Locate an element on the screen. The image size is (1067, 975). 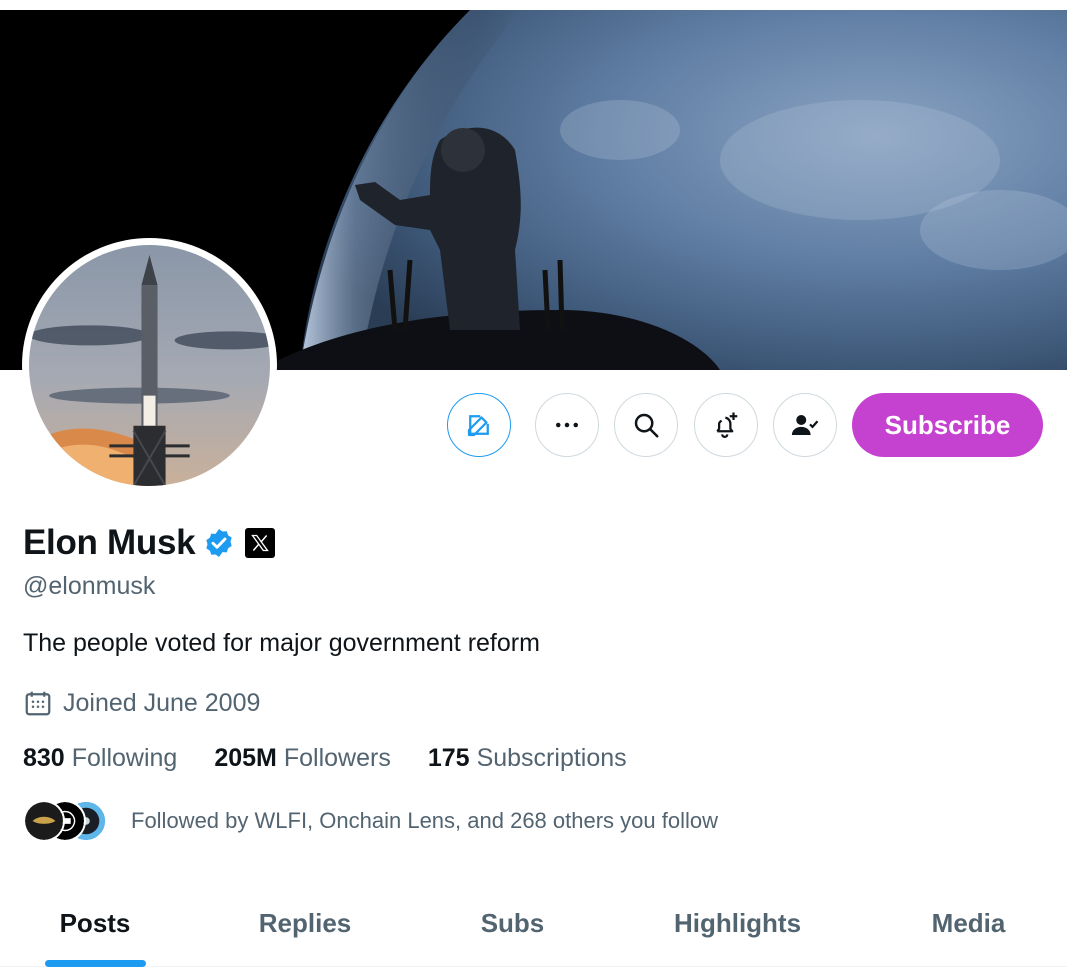
tab-media: Media is located at coordinates (968, 923).